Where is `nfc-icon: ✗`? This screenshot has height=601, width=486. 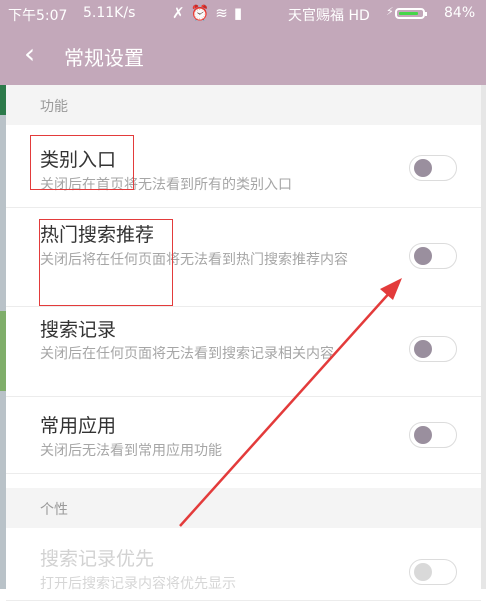
nfc-icon: ✗ is located at coordinates (181, 13).